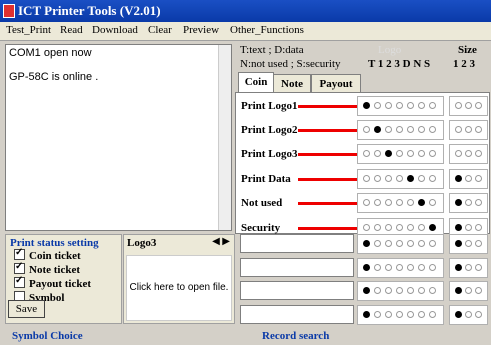 The width and height of the screenshot is (491, 345). Describe the element at coordinates (52, 282) in the screenshot. I see `checkbox-payout-ticket: Payout ticket` at that location.